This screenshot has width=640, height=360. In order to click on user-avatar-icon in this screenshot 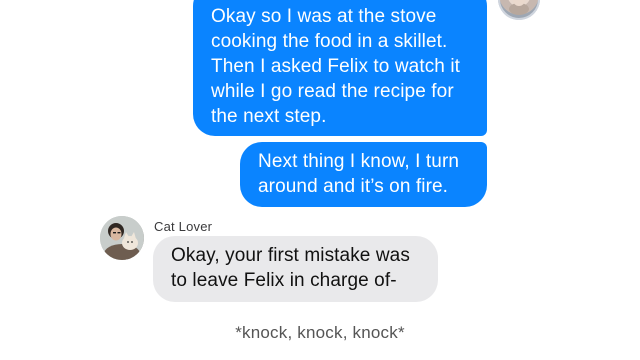, I will do `click(519, 10)`.